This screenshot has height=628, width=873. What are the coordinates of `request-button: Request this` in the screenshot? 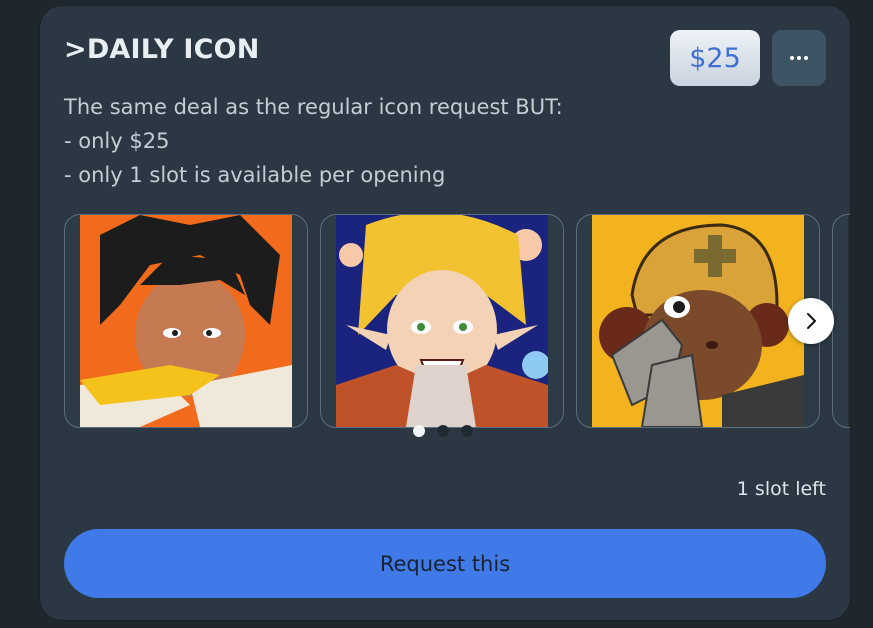 It's located at (445, 563).